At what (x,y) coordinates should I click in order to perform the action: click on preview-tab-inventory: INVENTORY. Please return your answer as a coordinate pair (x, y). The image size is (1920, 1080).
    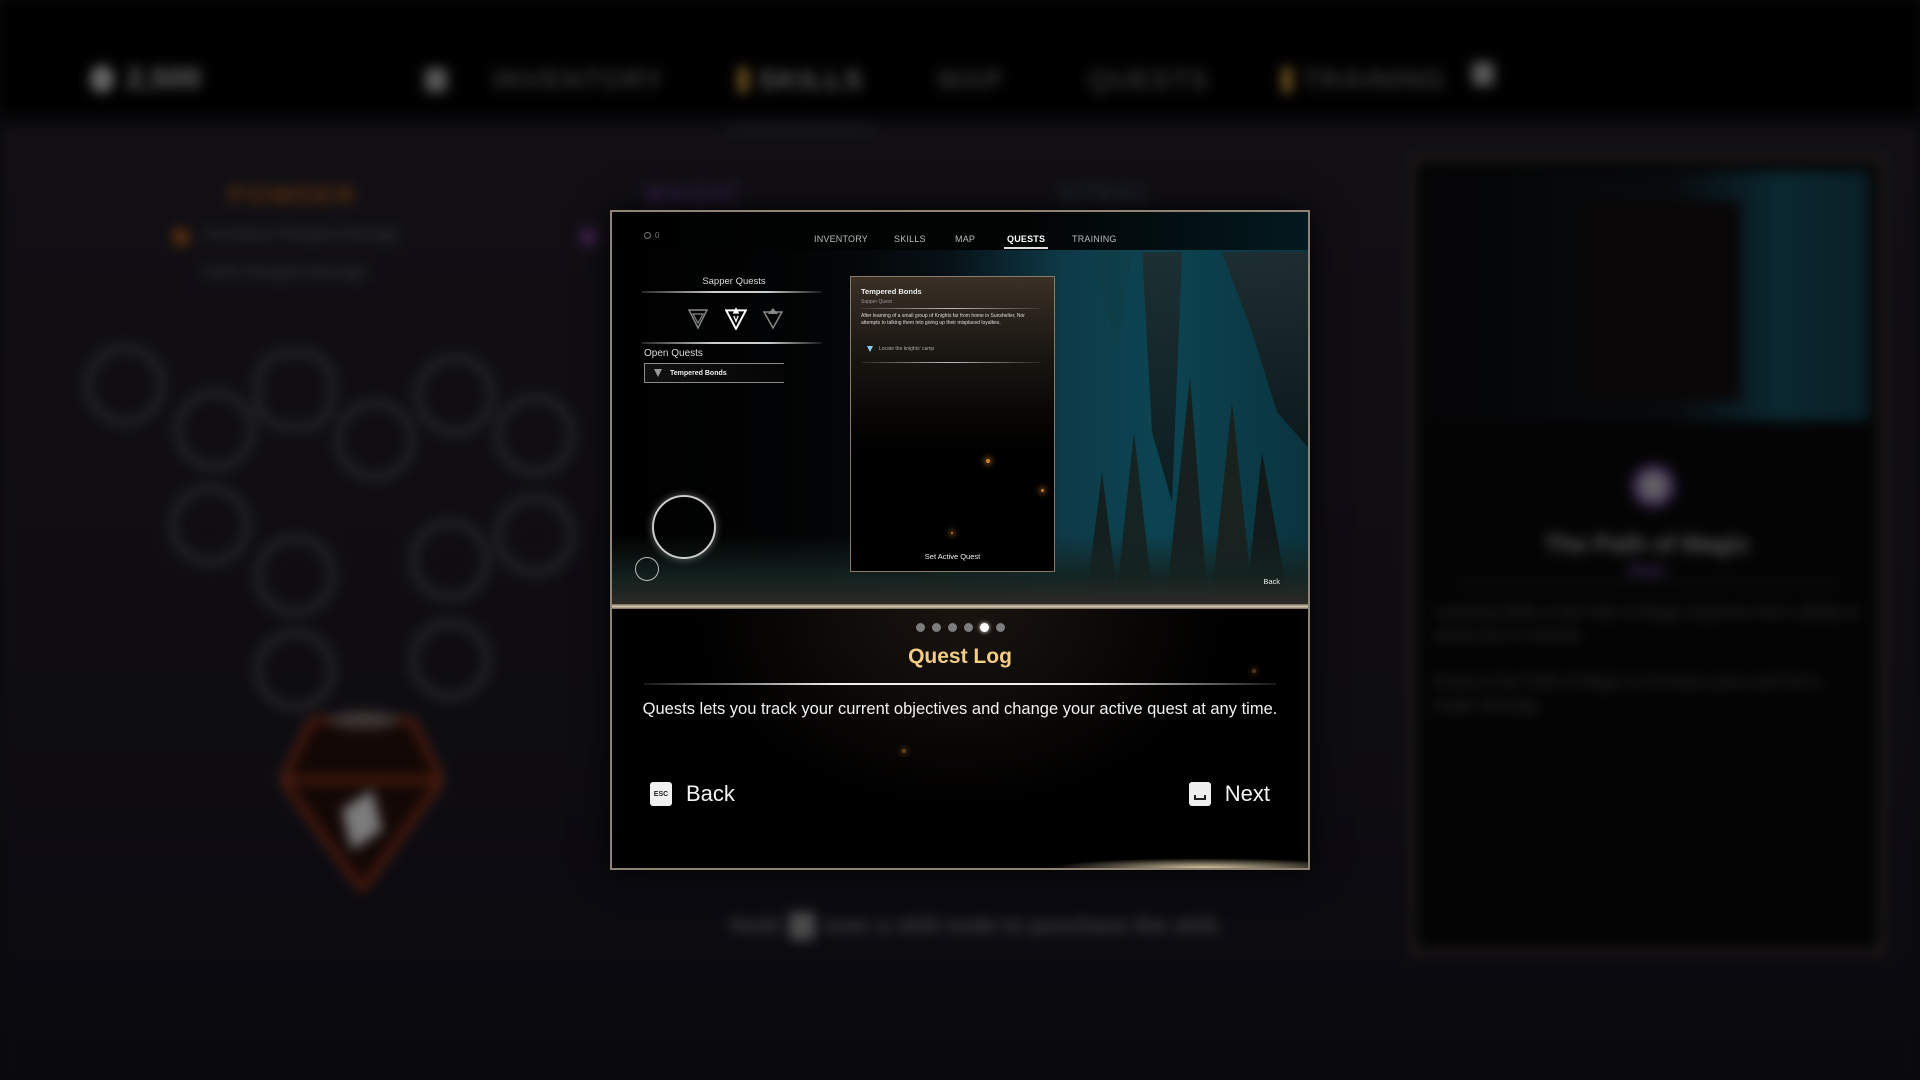
    Looking at the image, I should click on (841, 239).